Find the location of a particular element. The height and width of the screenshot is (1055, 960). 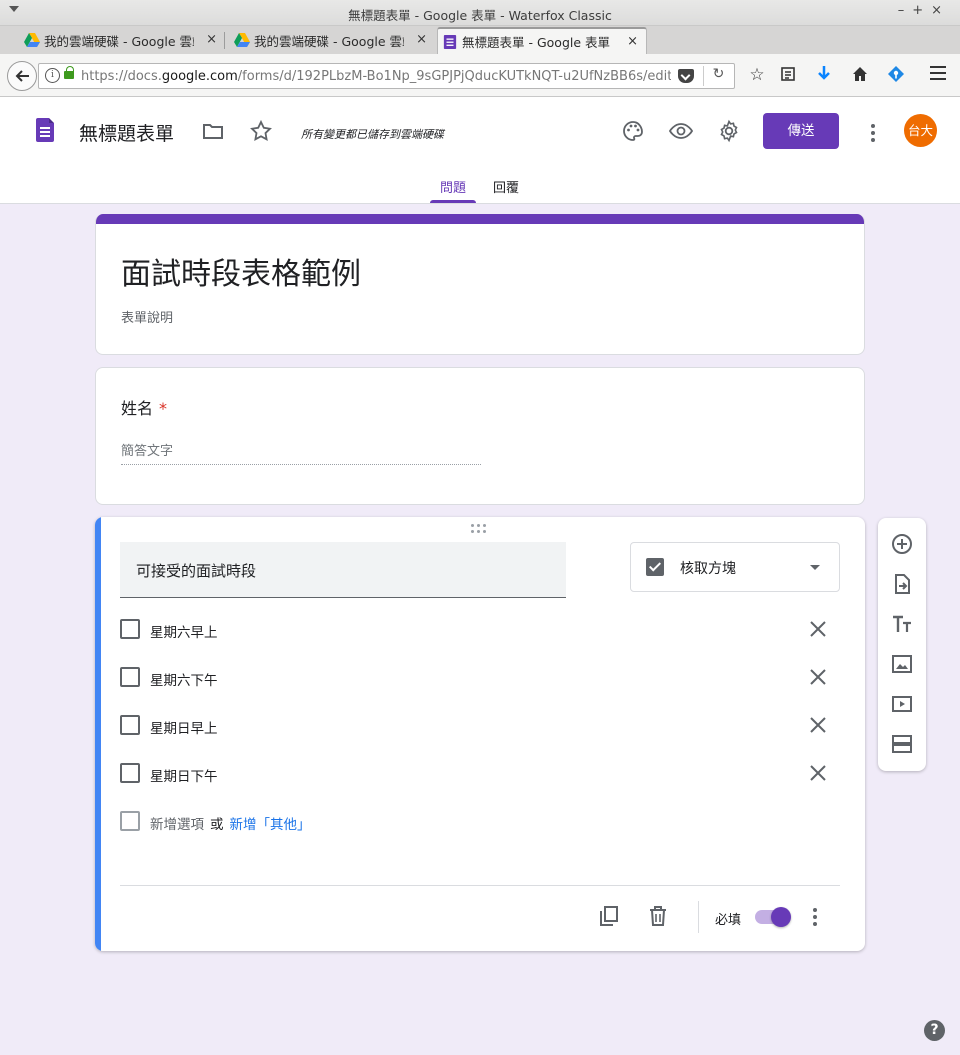

download-icon is located at coordinates (824, 76).